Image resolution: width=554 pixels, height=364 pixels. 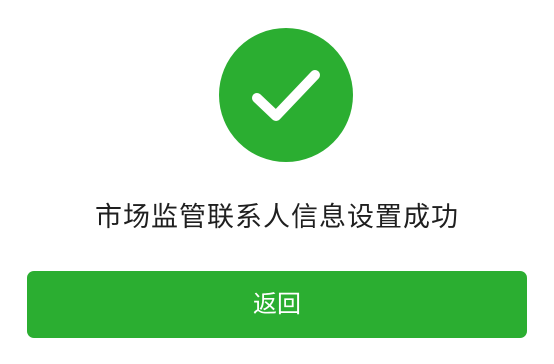 I want to click on checkmark-icon, so click(x=286, y=95).